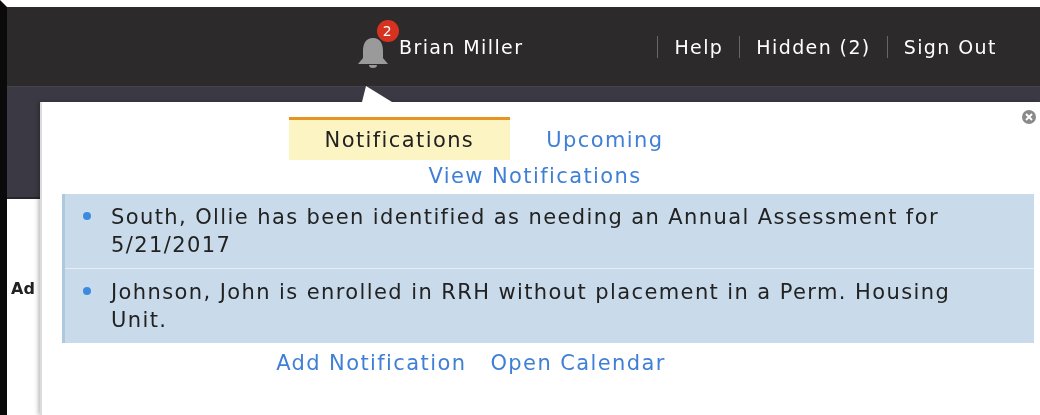  I want to click on top-link: Help, so click(699, 46).